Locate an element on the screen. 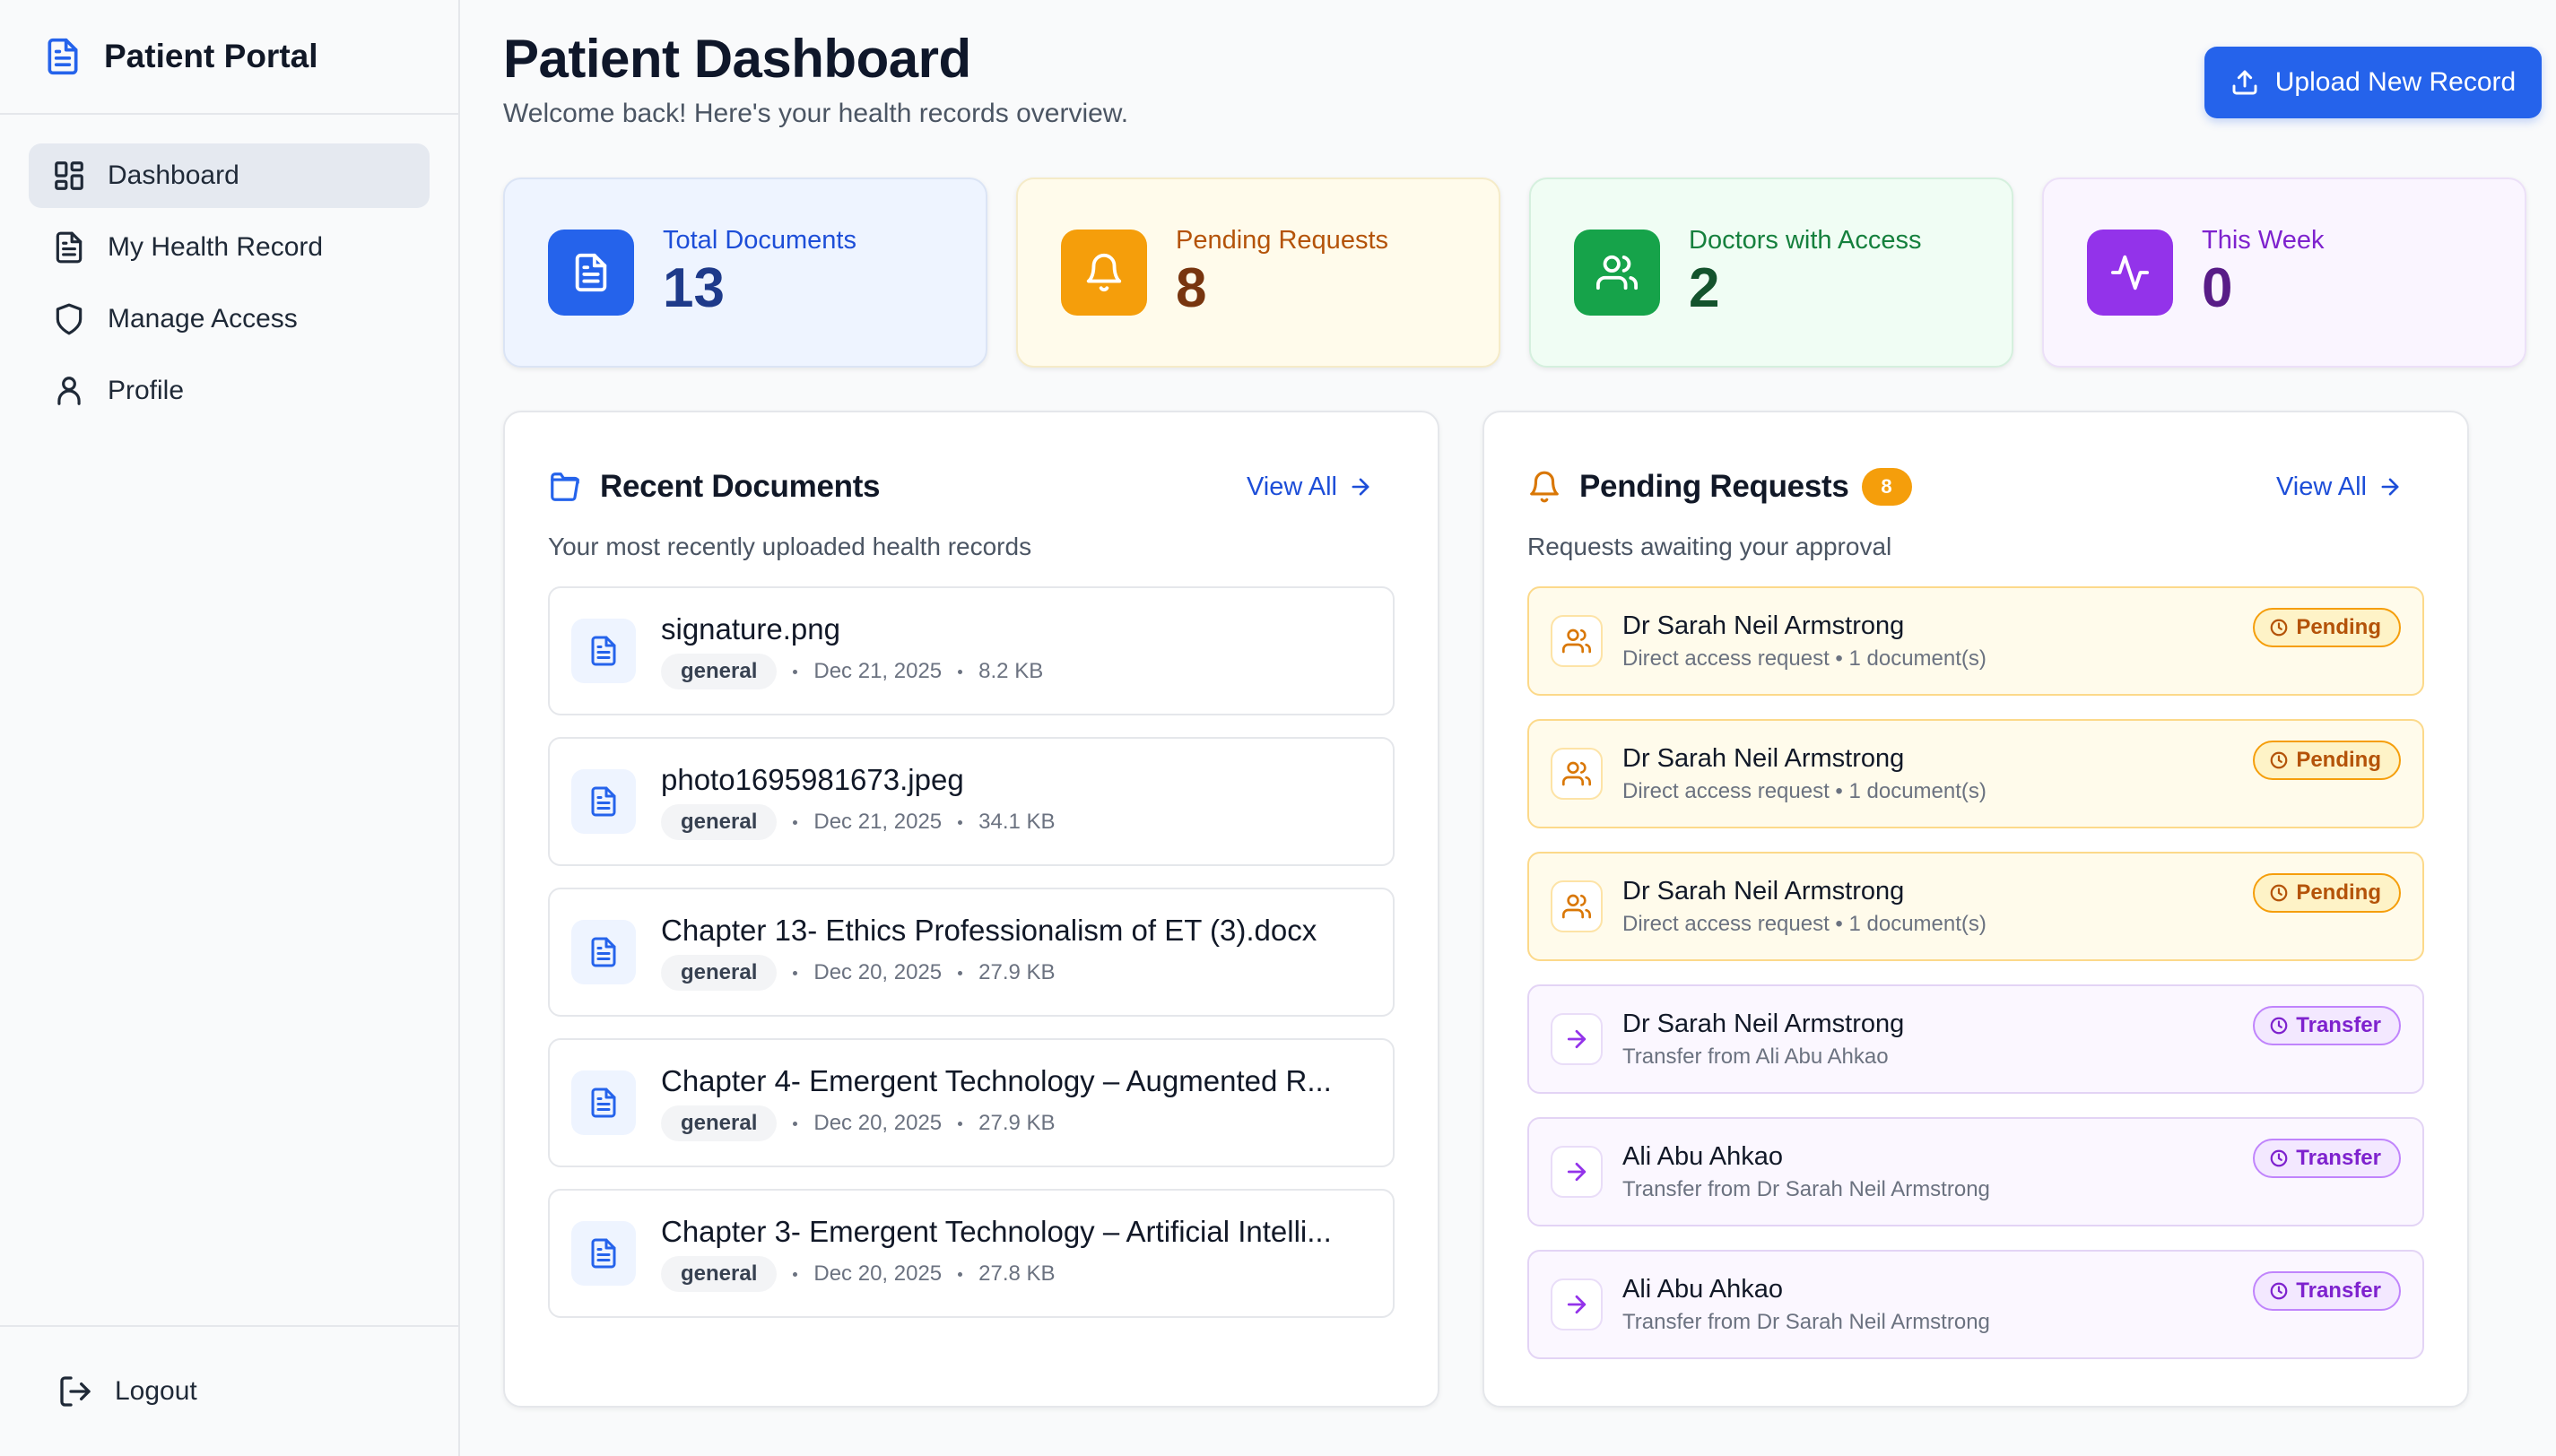 This screenshot has width=2556, height=1456. panel-header: Recent Documents View All is located at coordinates (971, 486).